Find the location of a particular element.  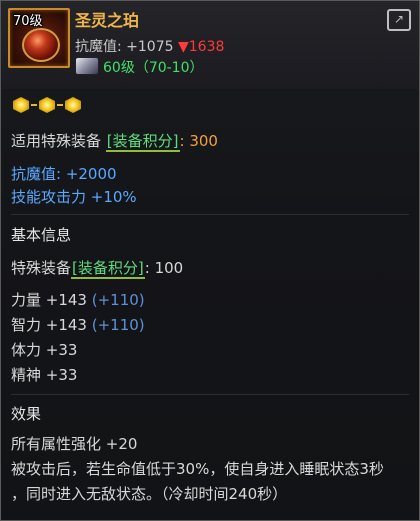

effect-line-1: 所有属性强化 +20 is located at coordinates (74, 444).